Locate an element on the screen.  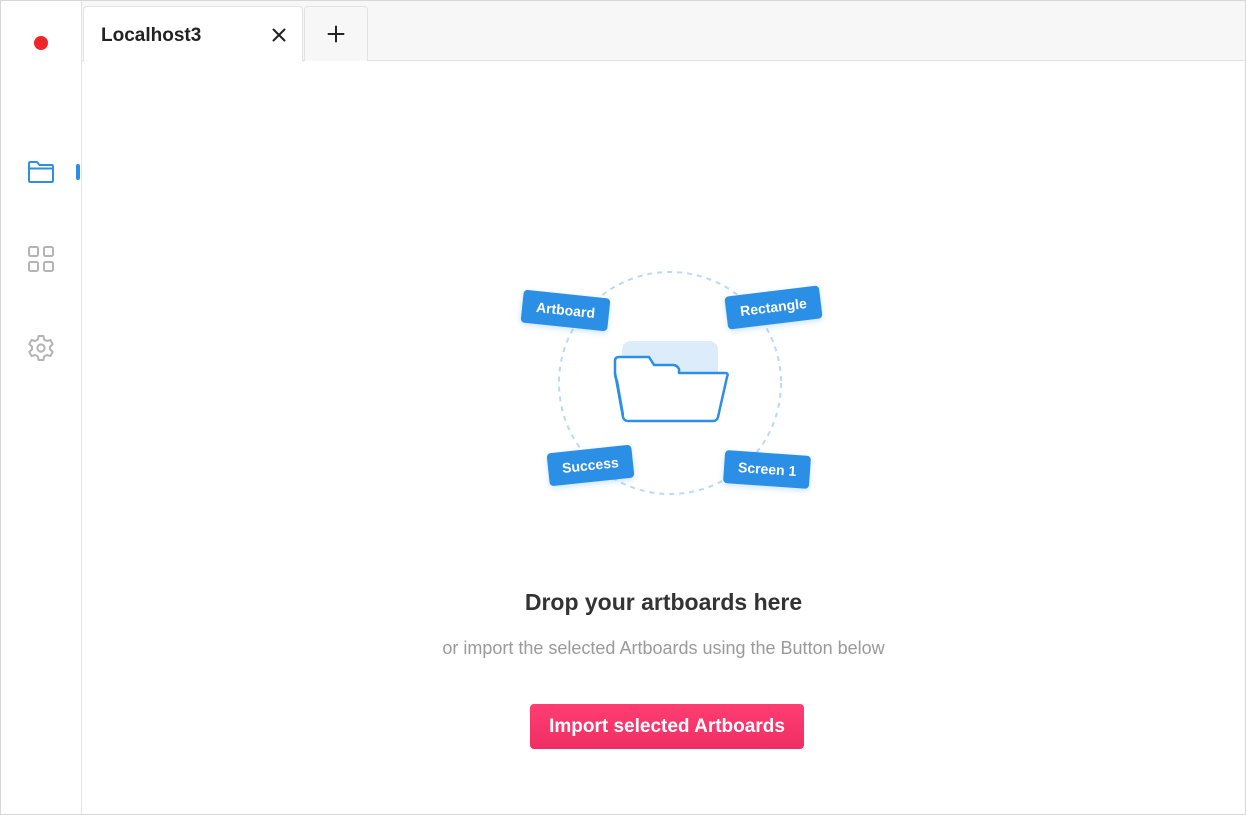
sidebar is located at coordinates (41, 407).